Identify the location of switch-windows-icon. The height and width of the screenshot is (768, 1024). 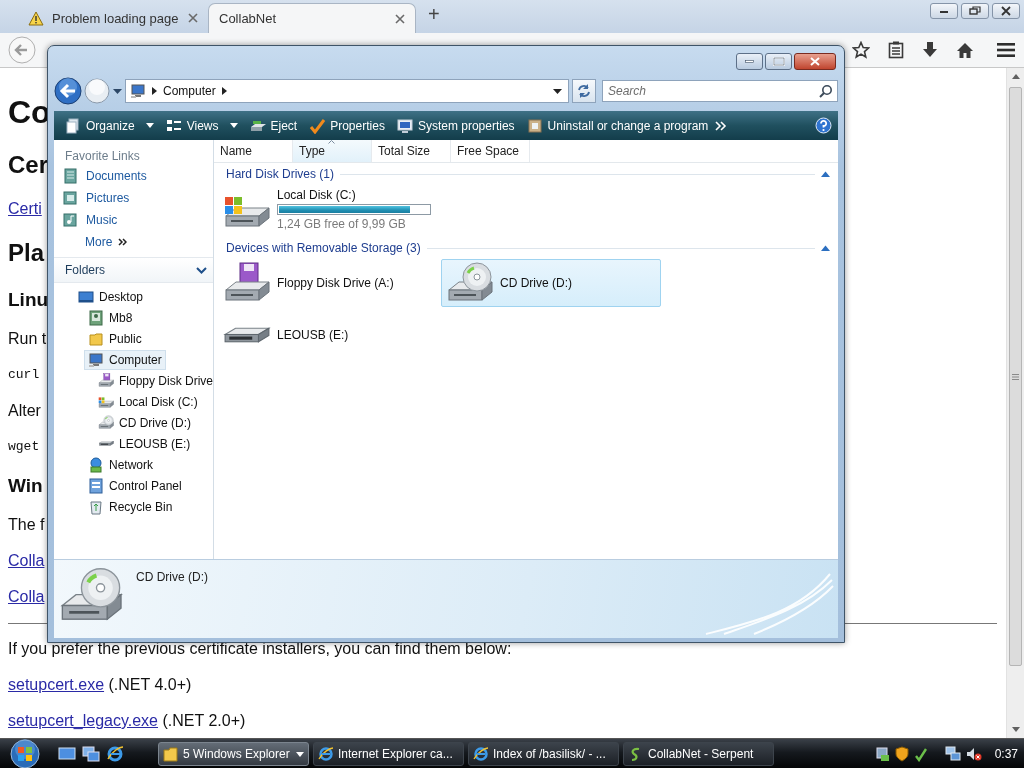
(91, 754).